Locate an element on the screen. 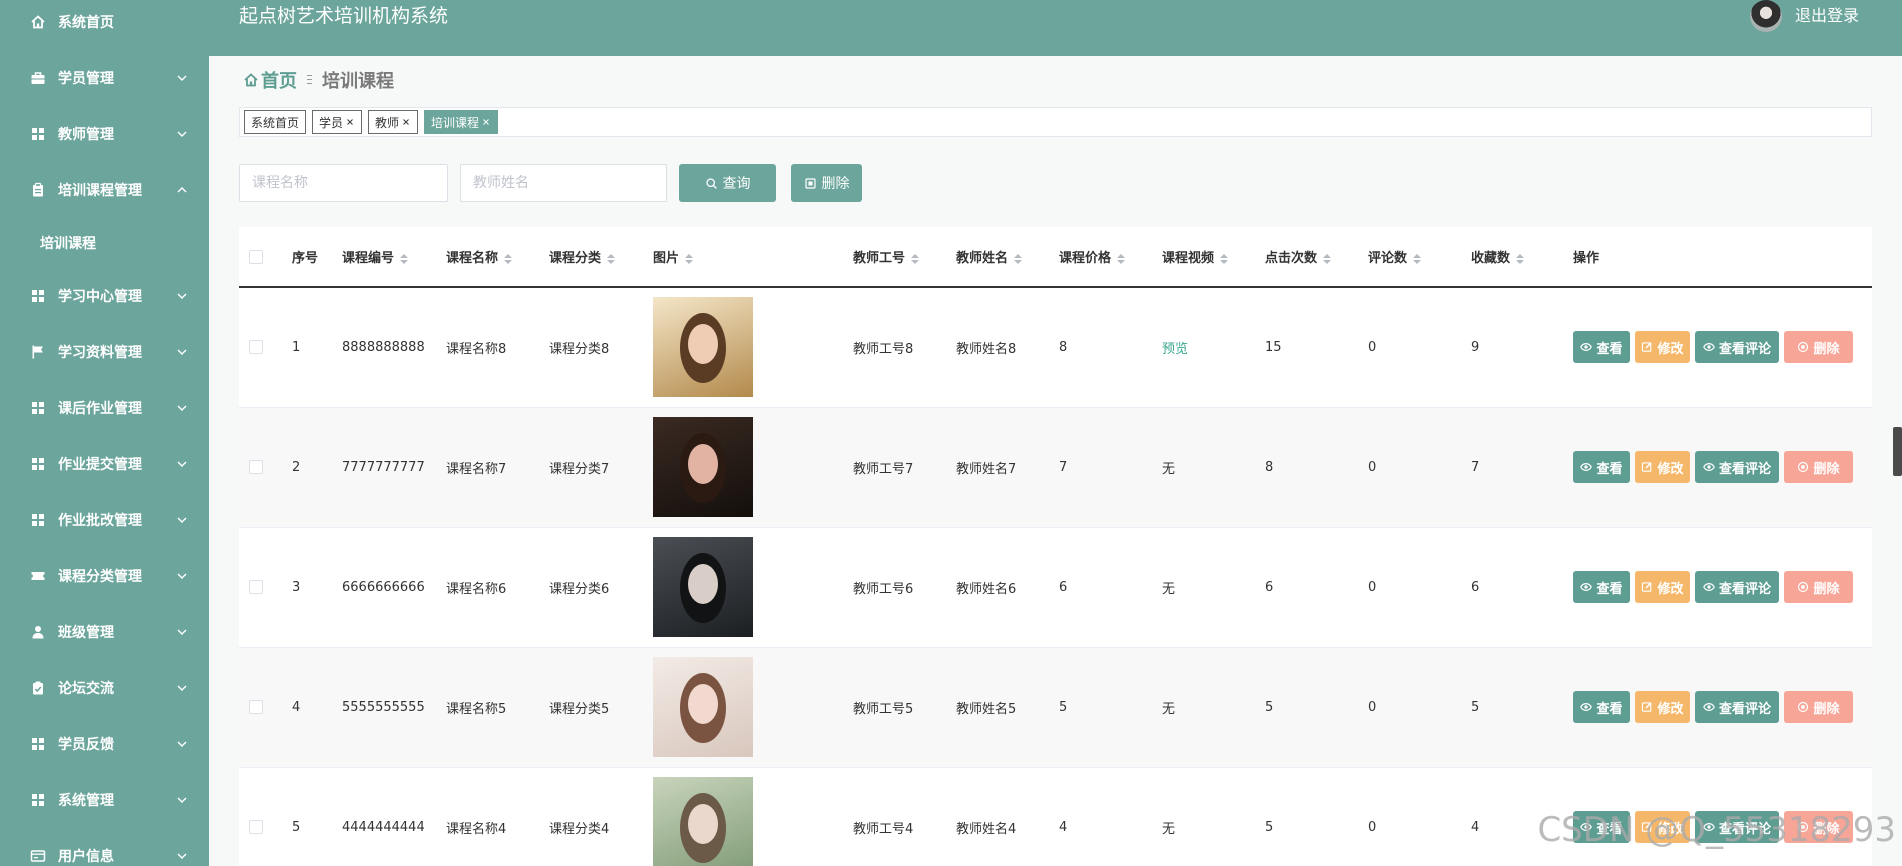  sidebar-item-forum: 论坛交流 is located at coordinates (104, 688).